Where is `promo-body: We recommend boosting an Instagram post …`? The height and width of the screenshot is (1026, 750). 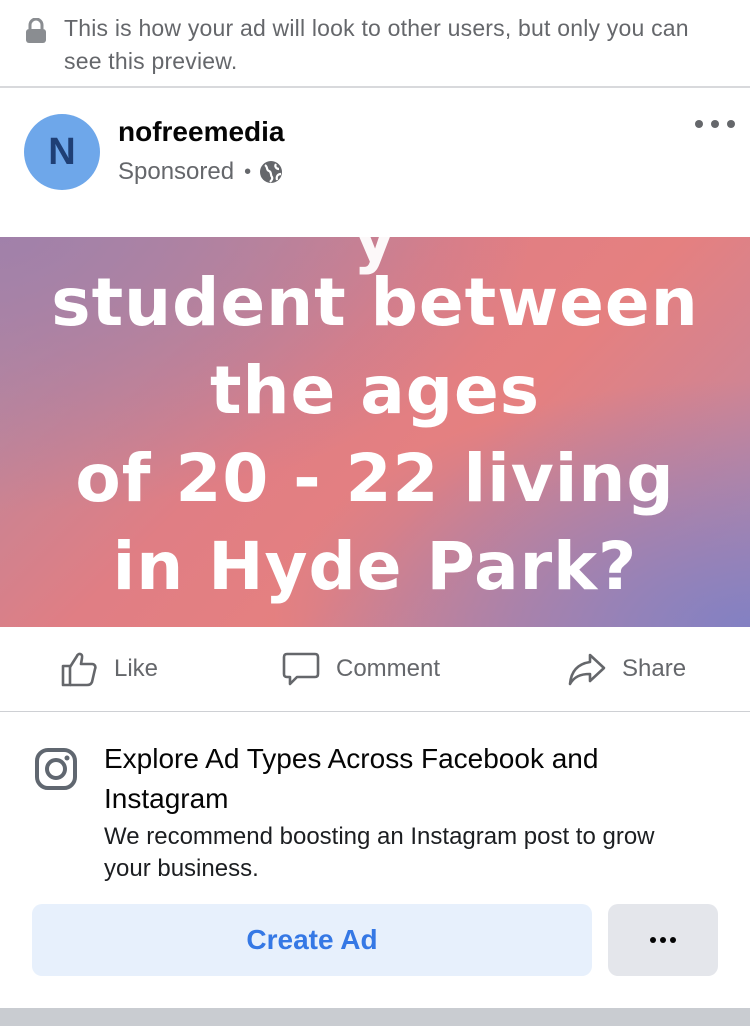
promo-body: We recommend boosting an Instagram post … is located at coordinates (379, 852).